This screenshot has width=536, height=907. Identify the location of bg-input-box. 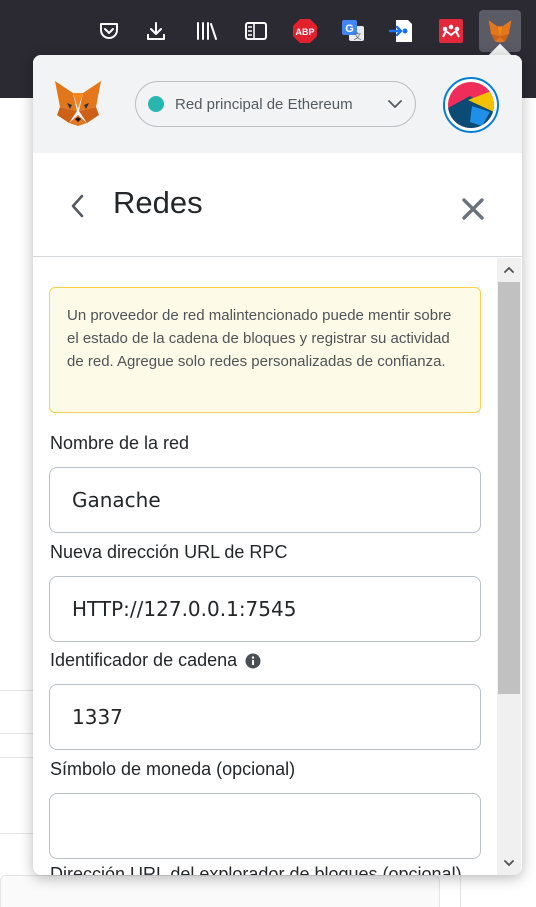
(220, 891).